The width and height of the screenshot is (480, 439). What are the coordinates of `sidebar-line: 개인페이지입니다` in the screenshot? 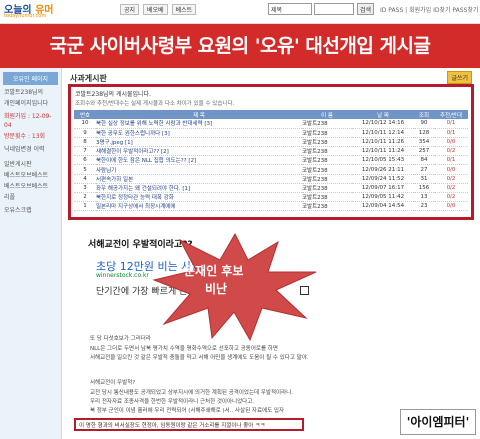 It's located at (26, 103).